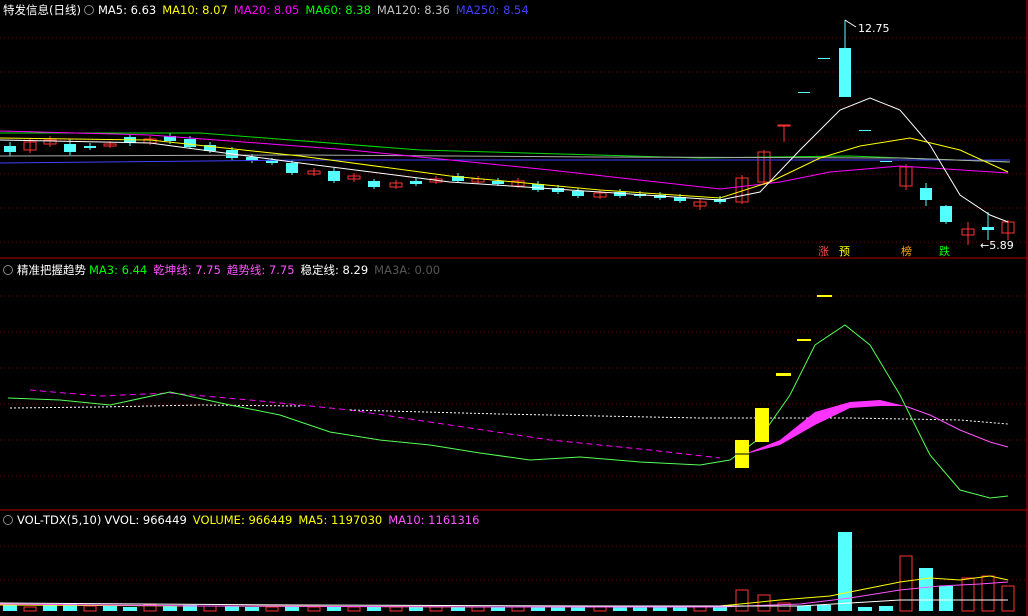  What do you see at coordinates (51, 270) in the screenshot?
I see `trend-panel-title: 精准把握趋势` at bounding box center [51, 270].